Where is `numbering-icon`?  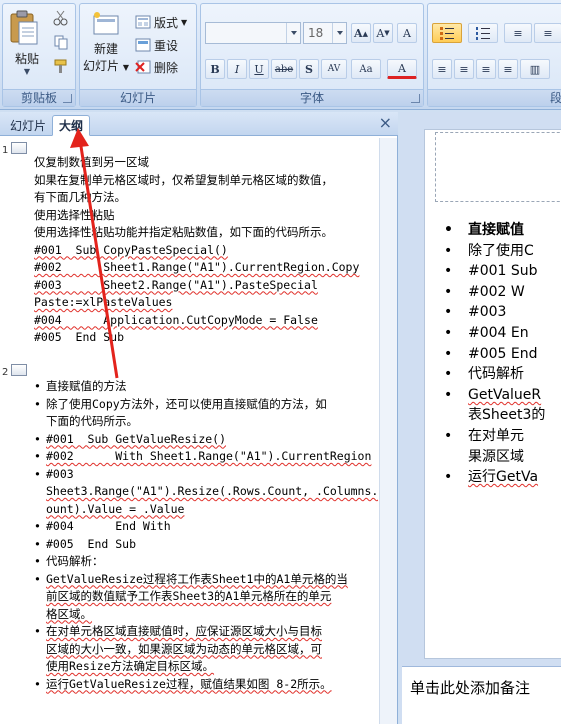 numbering-icon is located at coordinates (483, 33).